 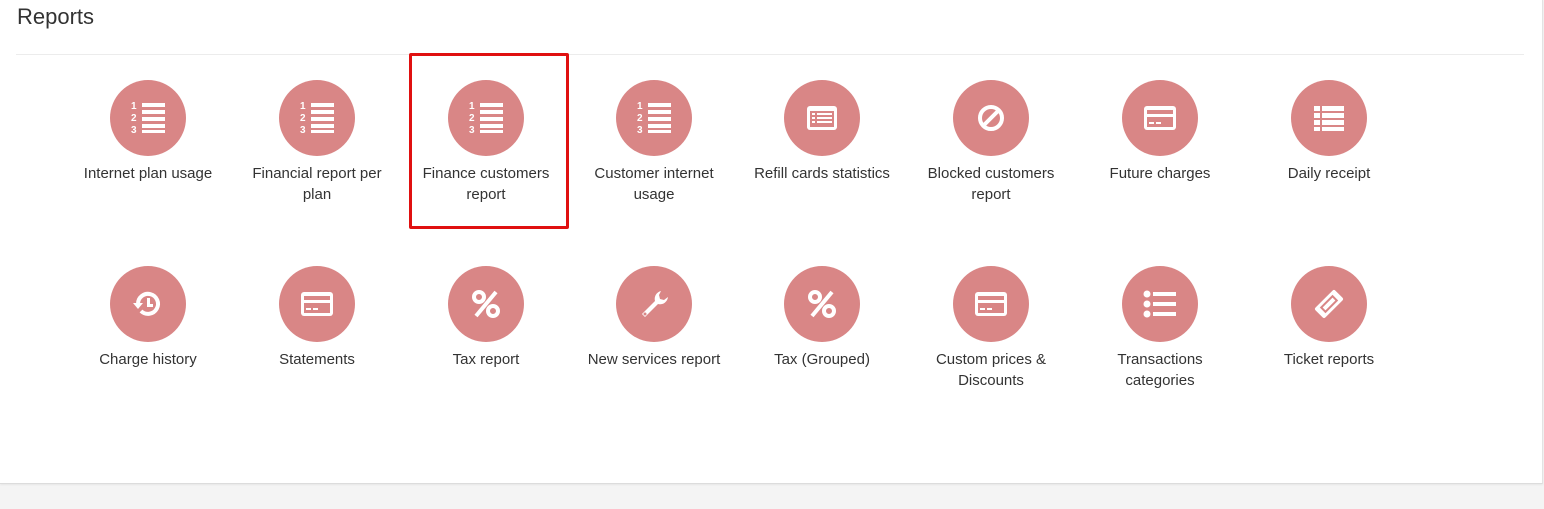 I want to click on report-future-charges: Future charges, so click(x=1160, y=132).